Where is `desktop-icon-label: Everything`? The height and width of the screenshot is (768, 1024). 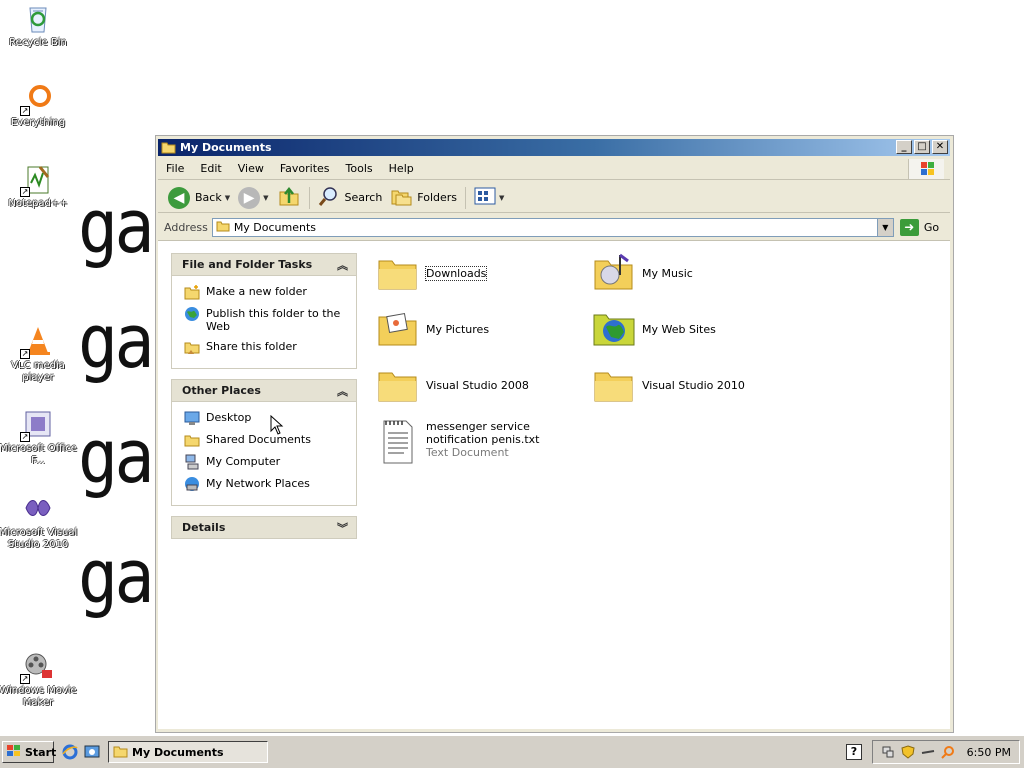
desktop-icon-label: Everything is located at coordinates (38, 122).